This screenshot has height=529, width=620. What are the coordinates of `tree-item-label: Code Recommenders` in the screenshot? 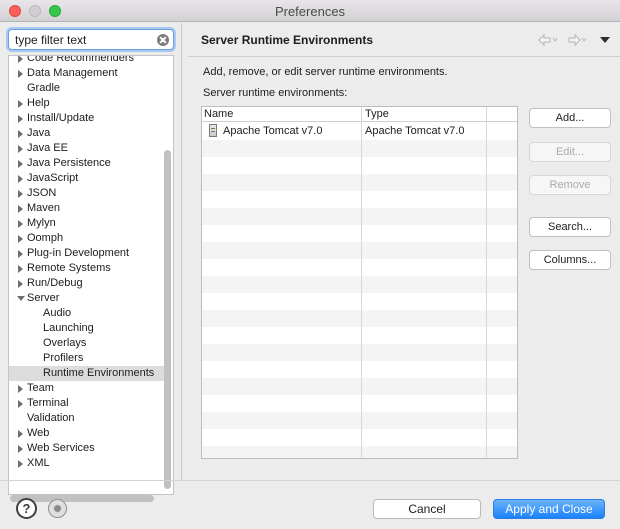 It's located at (80, 59).